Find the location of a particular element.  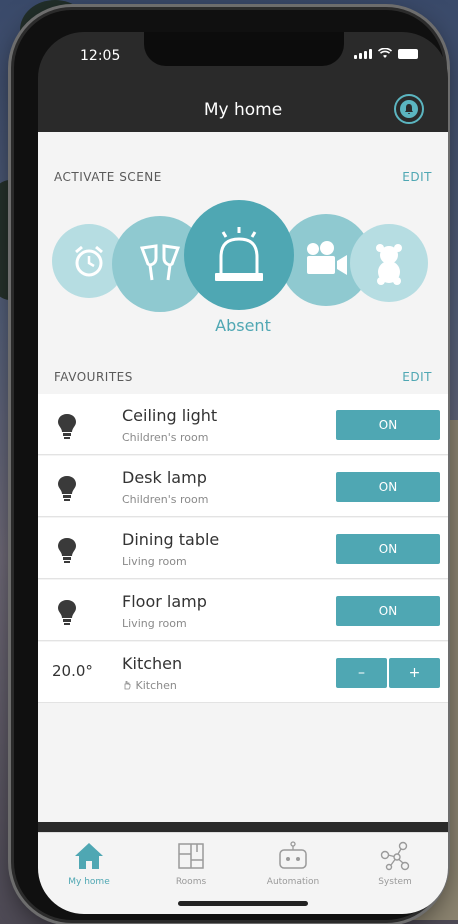

robot-icon is located at coordinates (293, 855).